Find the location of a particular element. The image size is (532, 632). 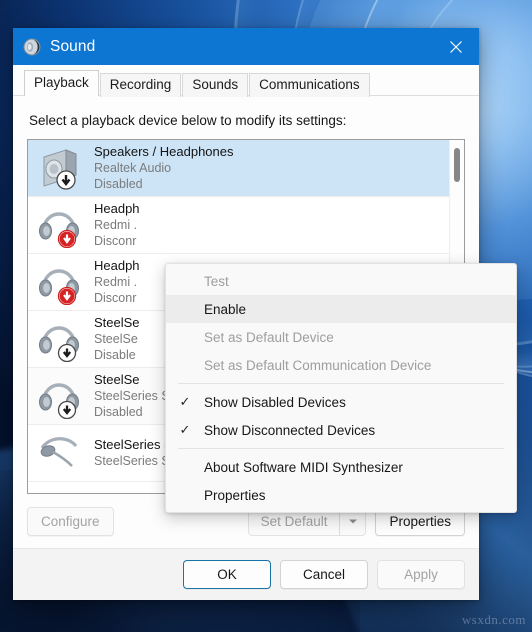

tab-recording: Recording is located at coordinates (140, 85).